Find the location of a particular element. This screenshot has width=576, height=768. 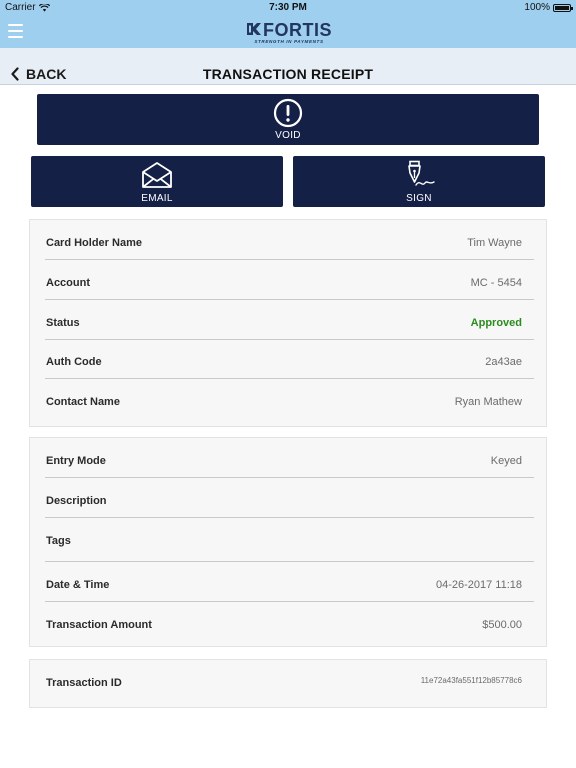

status-badge: Approved is located at coordinates (496, 323).